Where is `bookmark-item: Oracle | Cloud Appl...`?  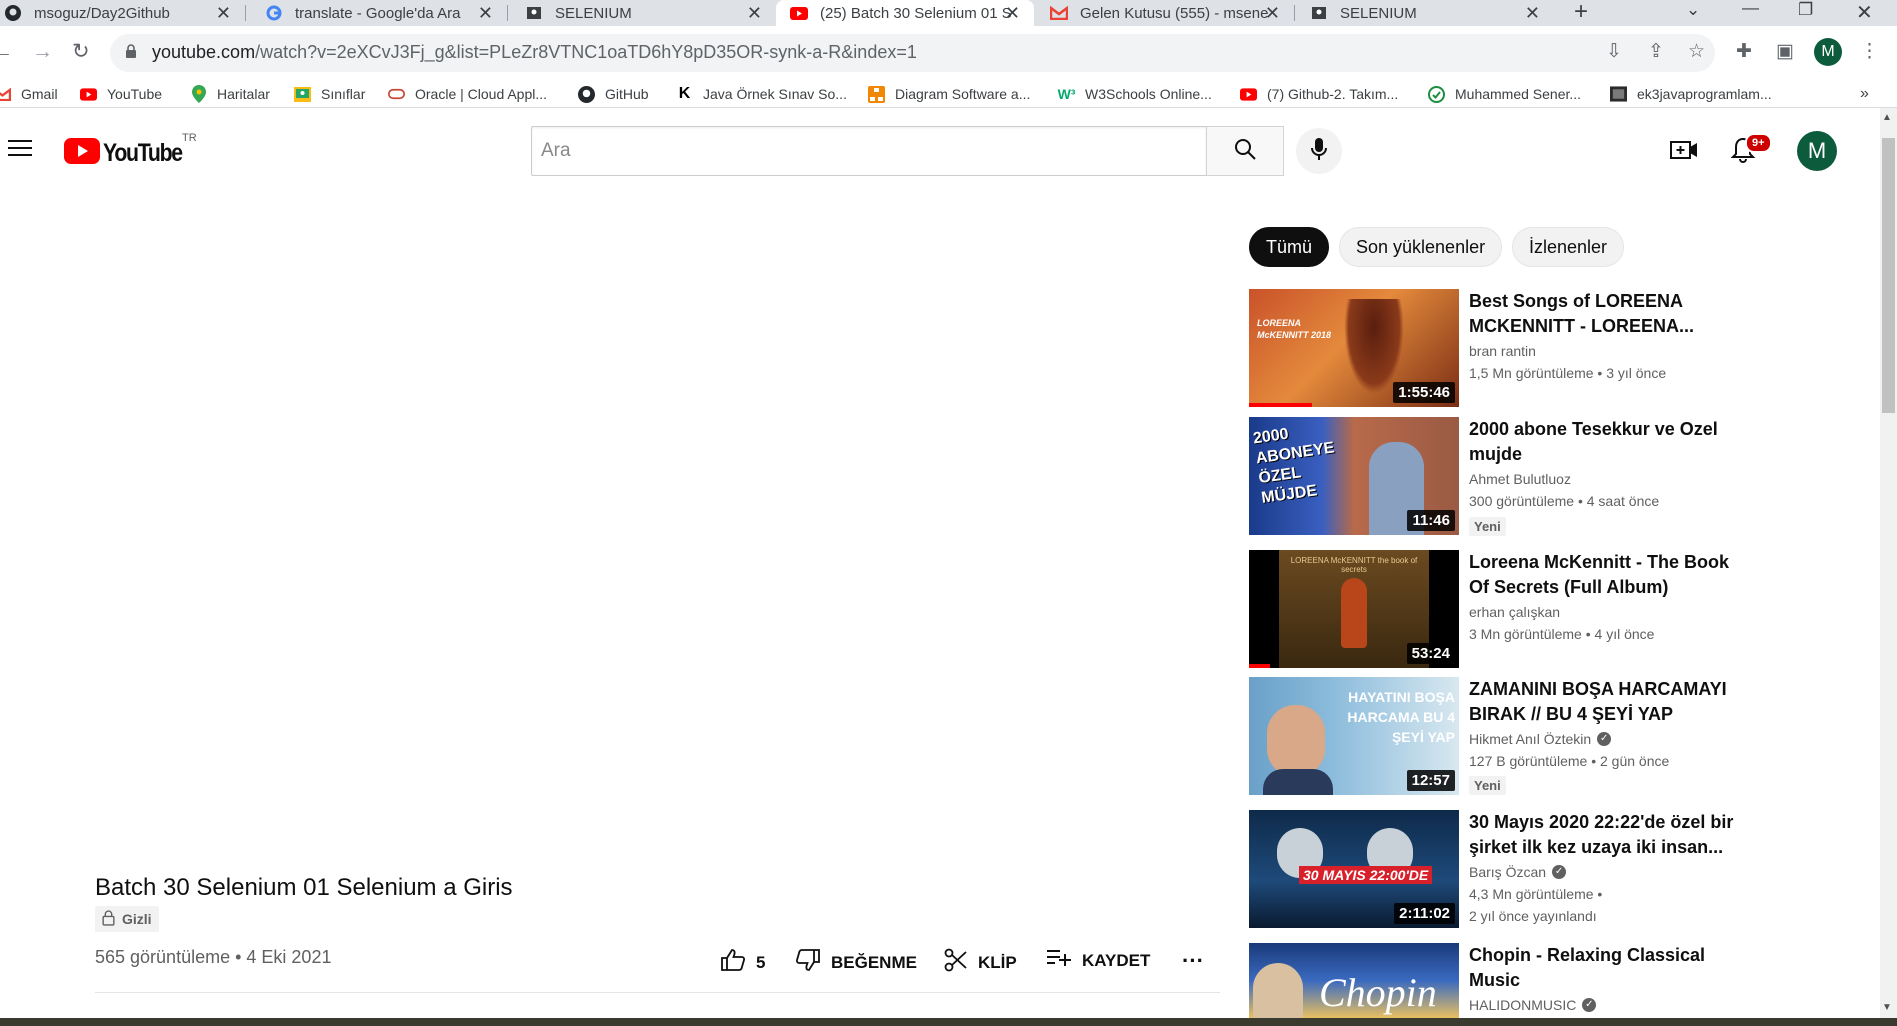 bookmark-item: Oracle | Cloud Appl... is located at coordinates (467, 94).